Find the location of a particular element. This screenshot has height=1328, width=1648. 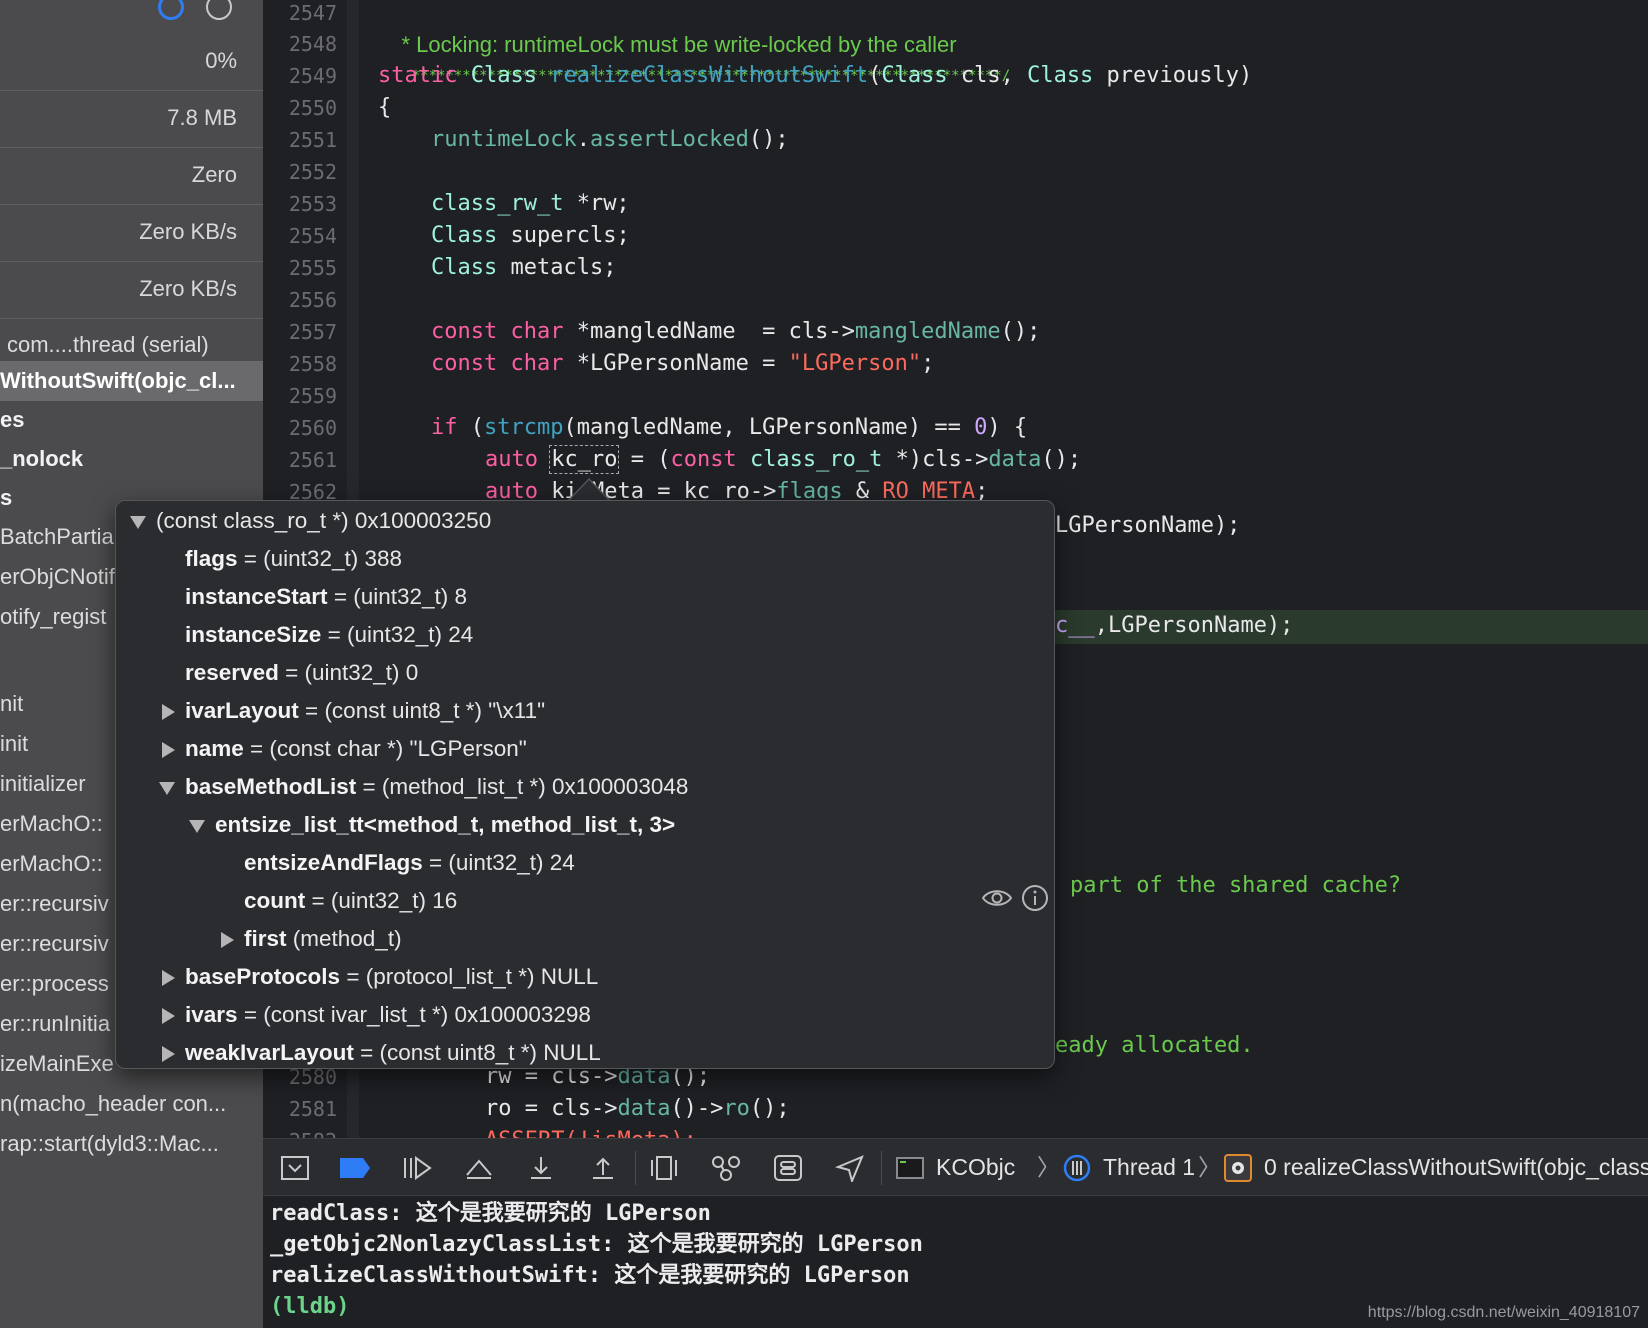

memory-graph-icon is located at coordinates (726, 1168).